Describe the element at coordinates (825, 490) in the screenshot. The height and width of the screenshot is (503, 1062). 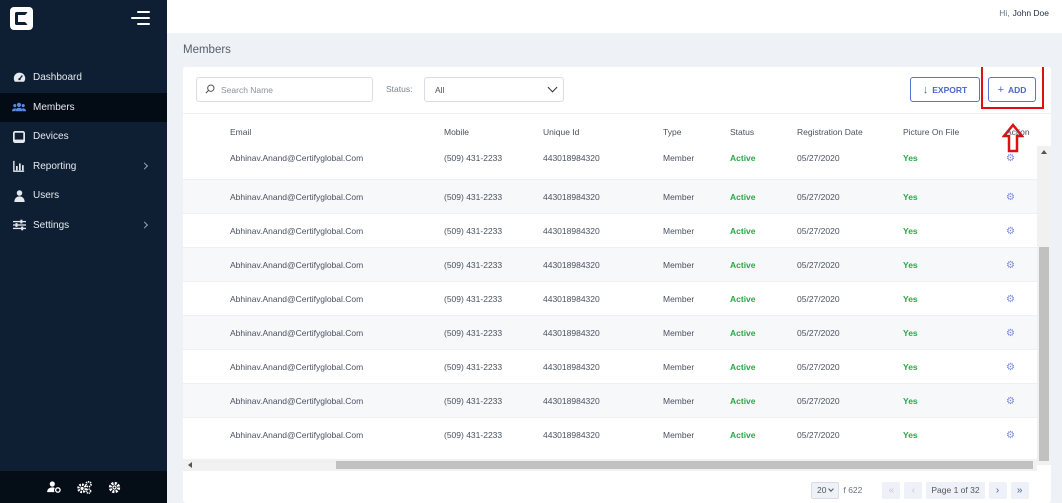
I see `page-size-select: 20` at that location.